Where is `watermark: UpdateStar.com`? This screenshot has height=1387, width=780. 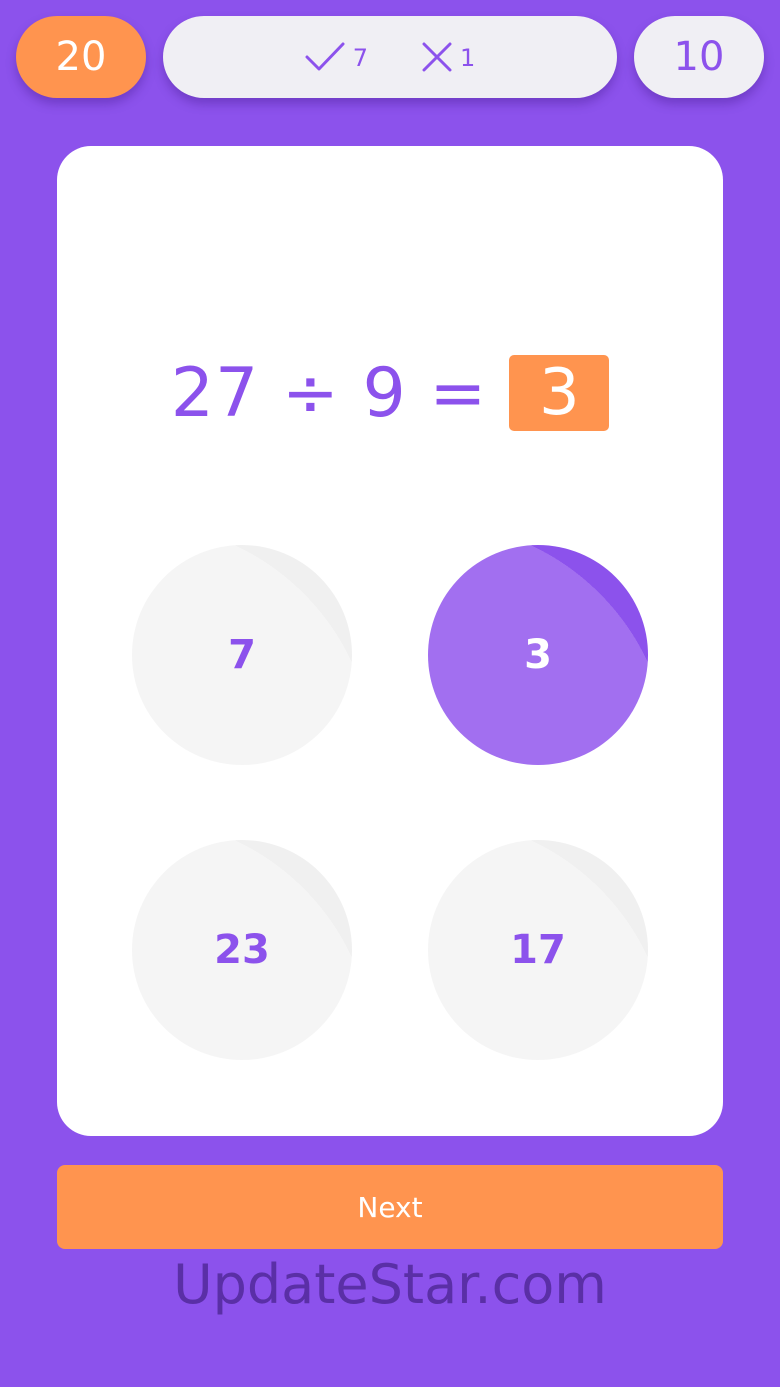 watermark: UpdateStar.com is located at coordinates (390, 1284).